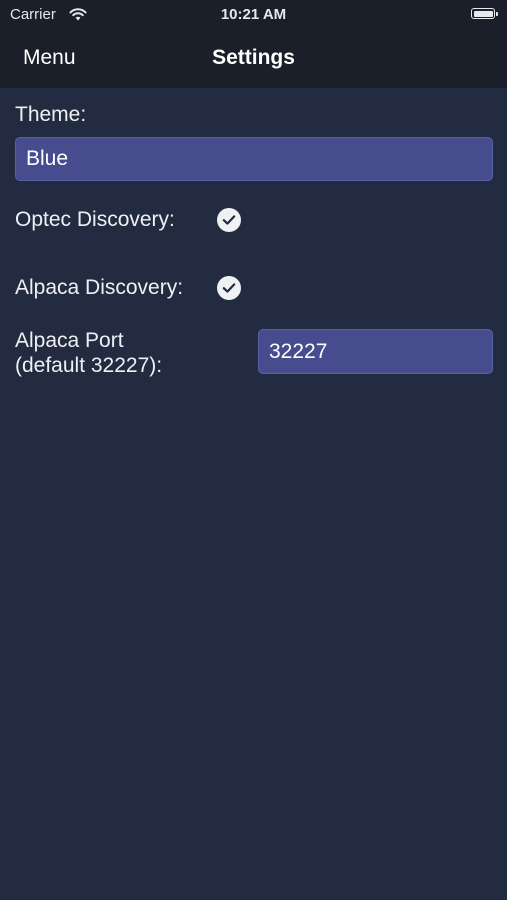  I want to click on optec-discovery-checkbox, so click(229, 220).